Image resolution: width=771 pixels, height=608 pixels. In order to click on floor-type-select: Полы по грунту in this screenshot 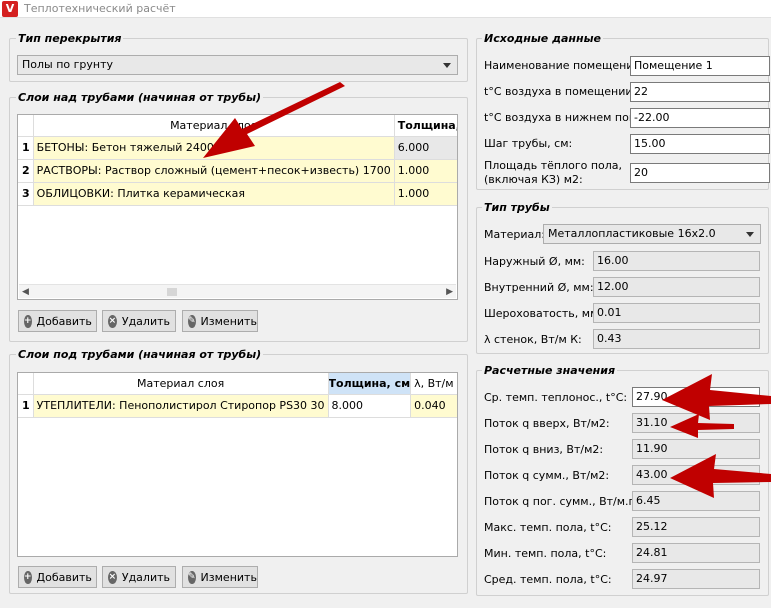, I will do `click(237, 65)`.